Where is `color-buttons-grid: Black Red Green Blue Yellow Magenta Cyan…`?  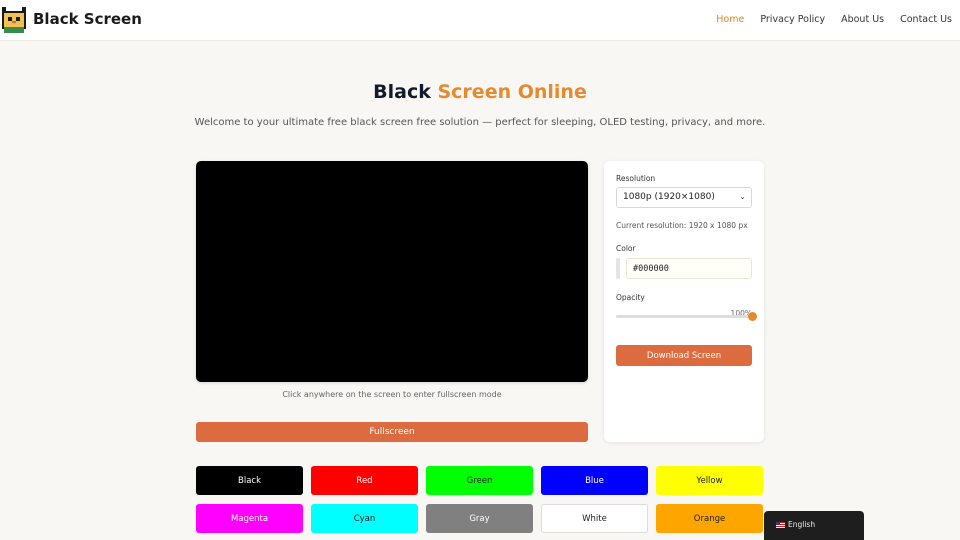
color-buttons-grid: Black Red Green Blue Yellow Magenta Cyan… is located at coordinates (480, 499).